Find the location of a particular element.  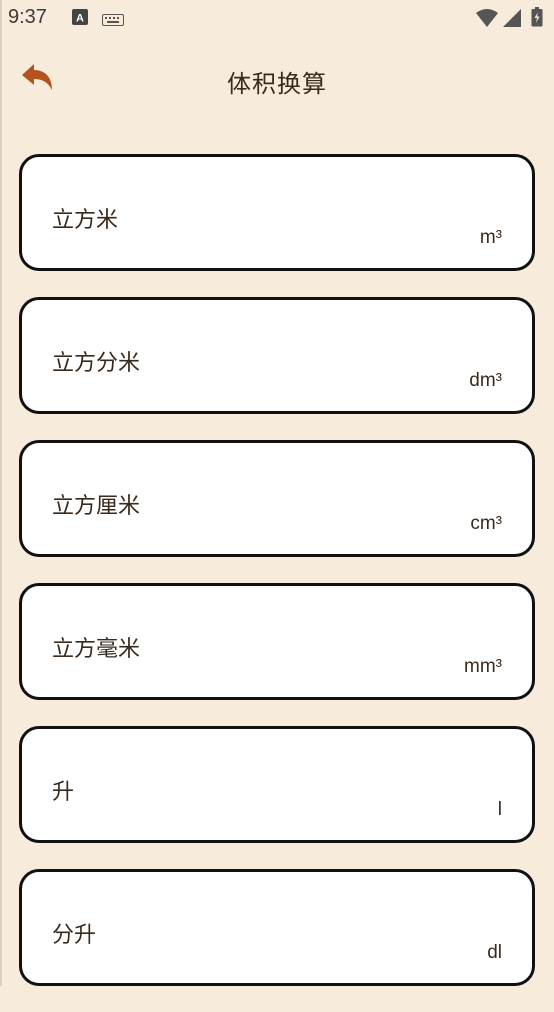

unit-name: 升 is located at coordinates (63, 792).